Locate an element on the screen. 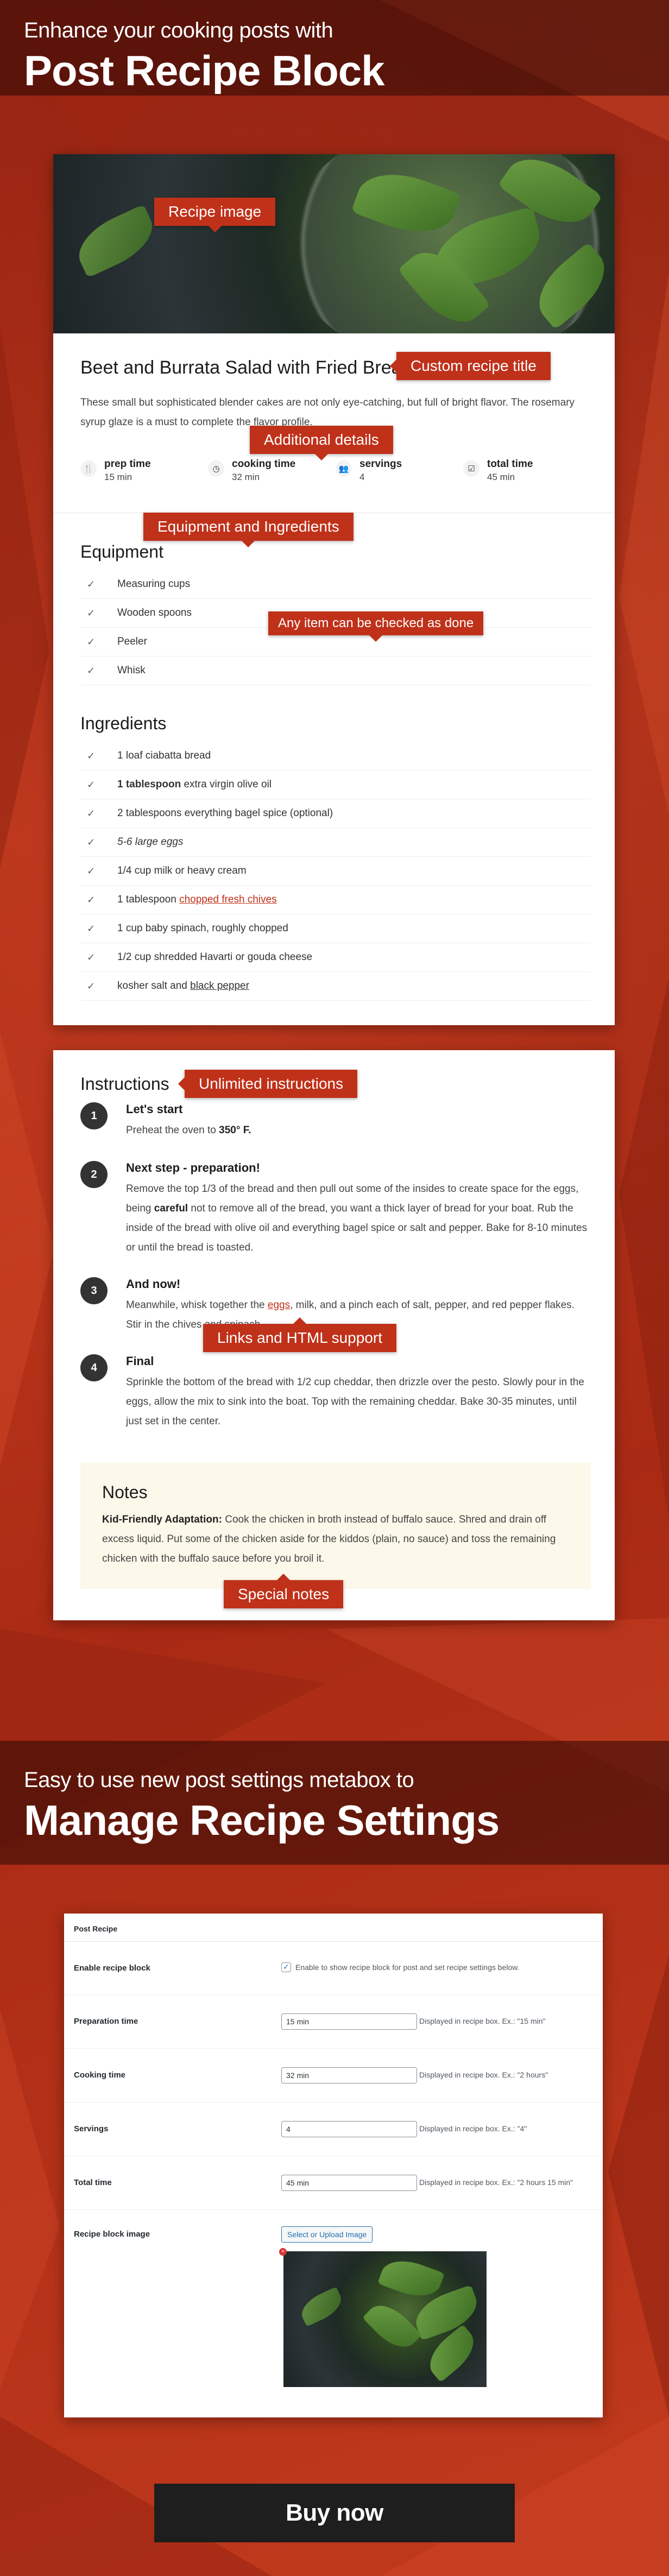 The width and height of the screenshot is (669, 2576). setting-hint: Displayed in recipe box. Ex.: "4" is located at coordinates (473, 2128).